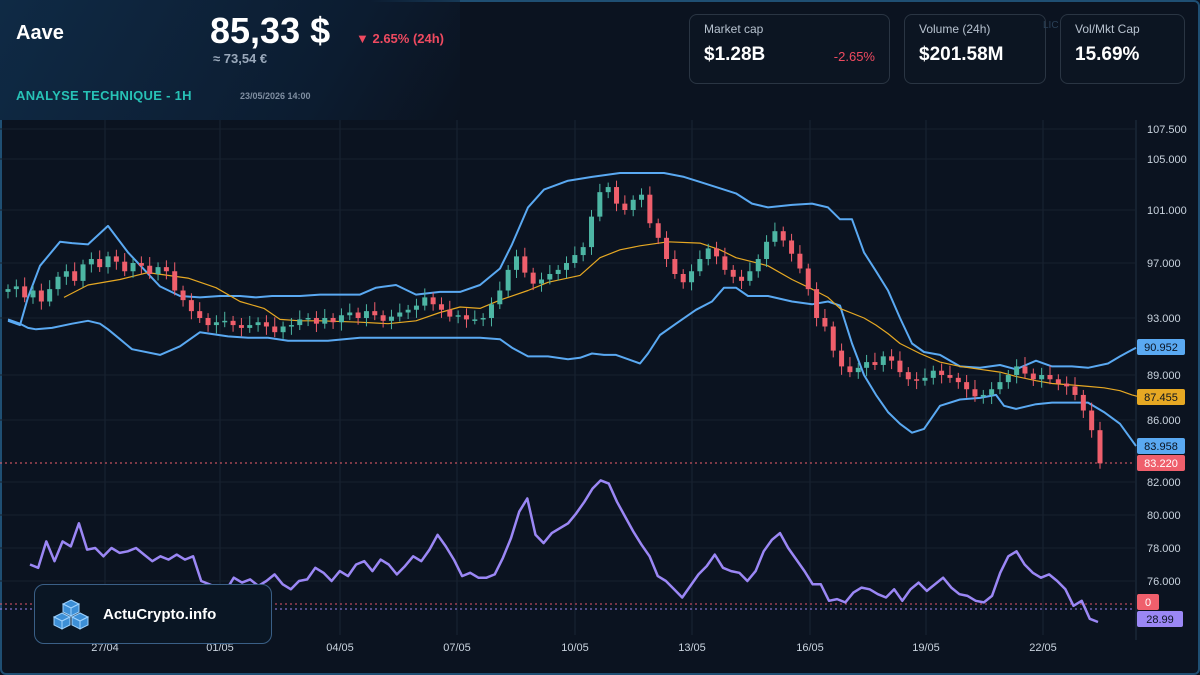 Image resolution: width=1200 pixels, height=675 pixels. I want to click on price-tag-text: 90.952, so click(1161, 348).